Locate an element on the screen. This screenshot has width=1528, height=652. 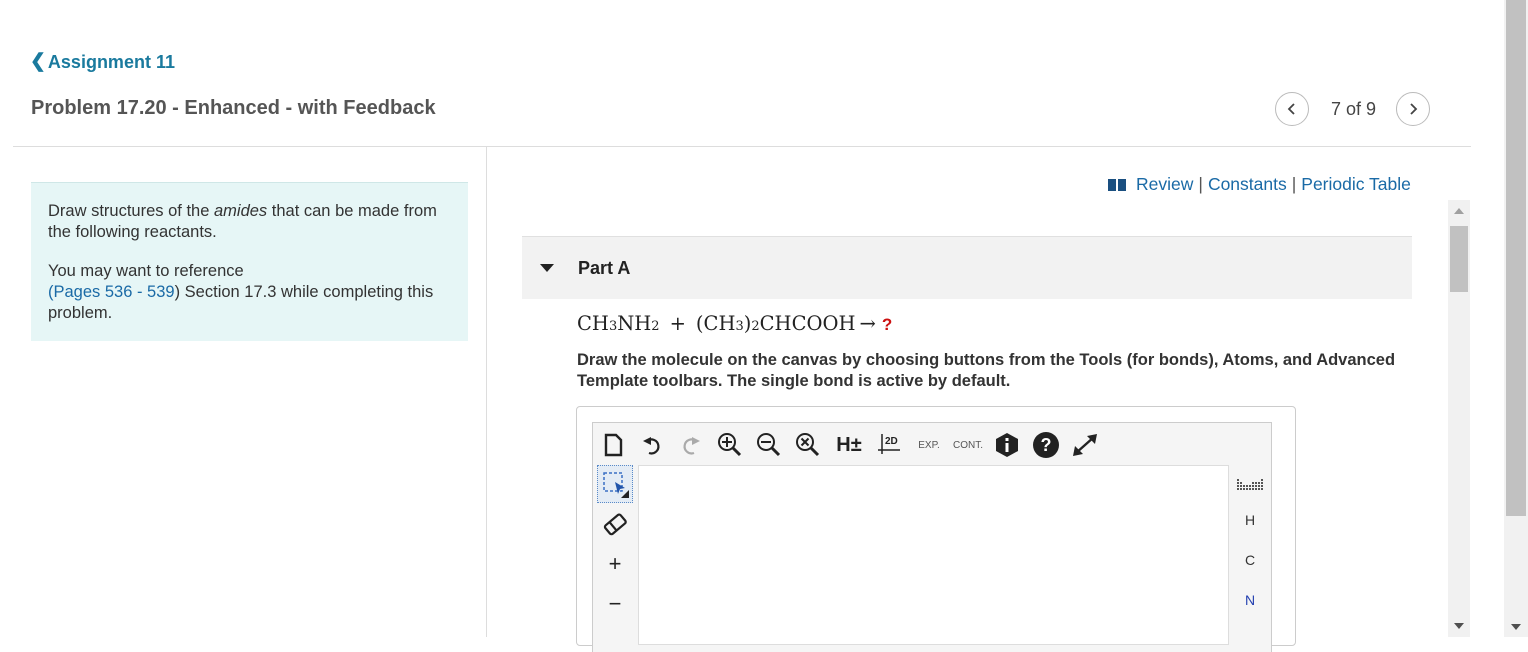
undo-icon is located at coordinates (651, 446).